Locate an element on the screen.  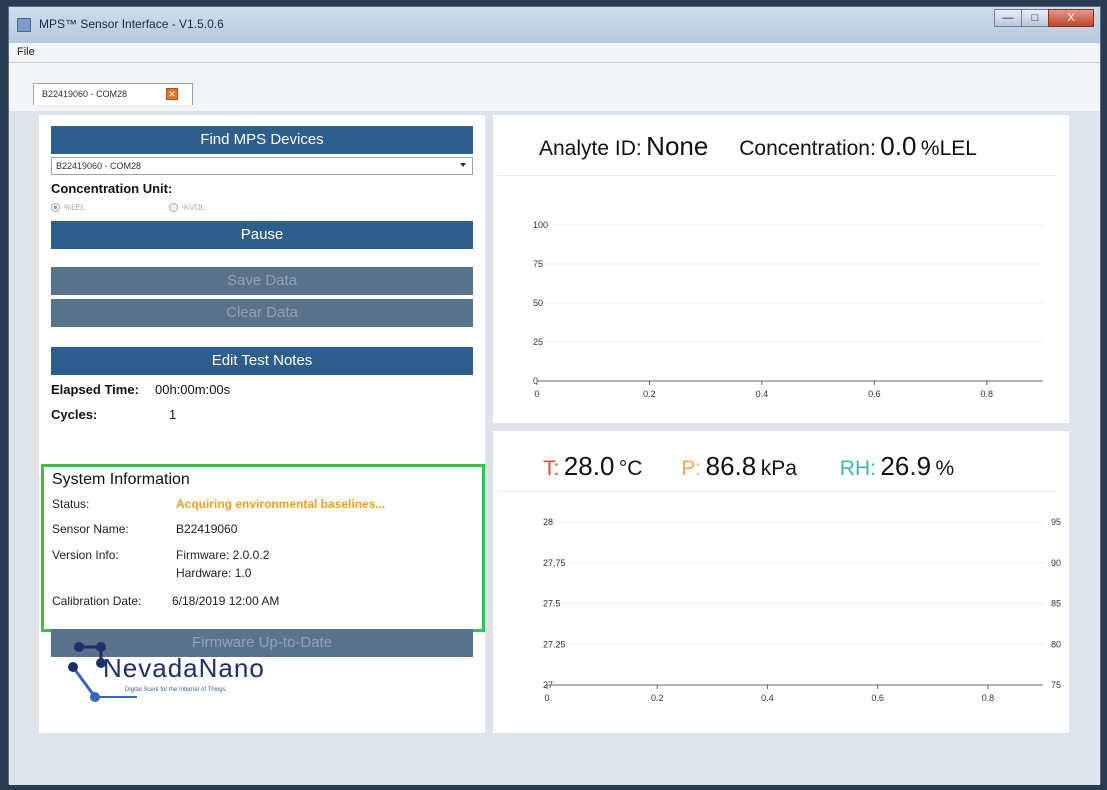
maximize-button: □ is located at coordinates (1035, 18).